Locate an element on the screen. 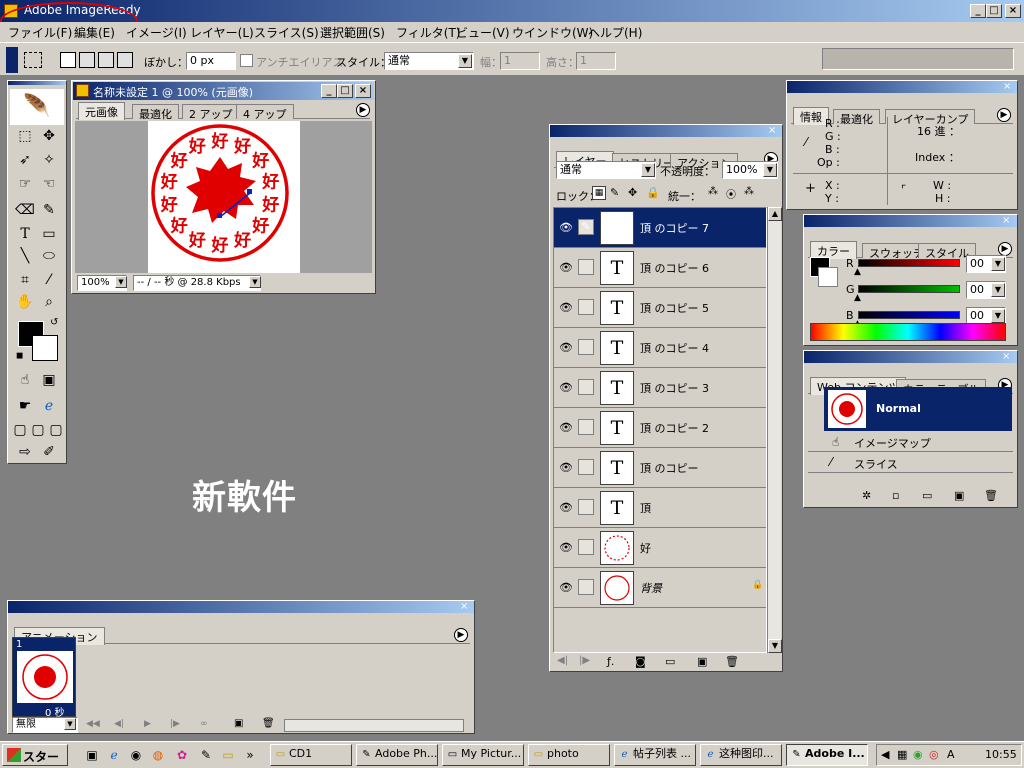 The width and height of the screenshot is (1024, 768). frame-1: 1 0 秒 is located at coordinates (44, 678).